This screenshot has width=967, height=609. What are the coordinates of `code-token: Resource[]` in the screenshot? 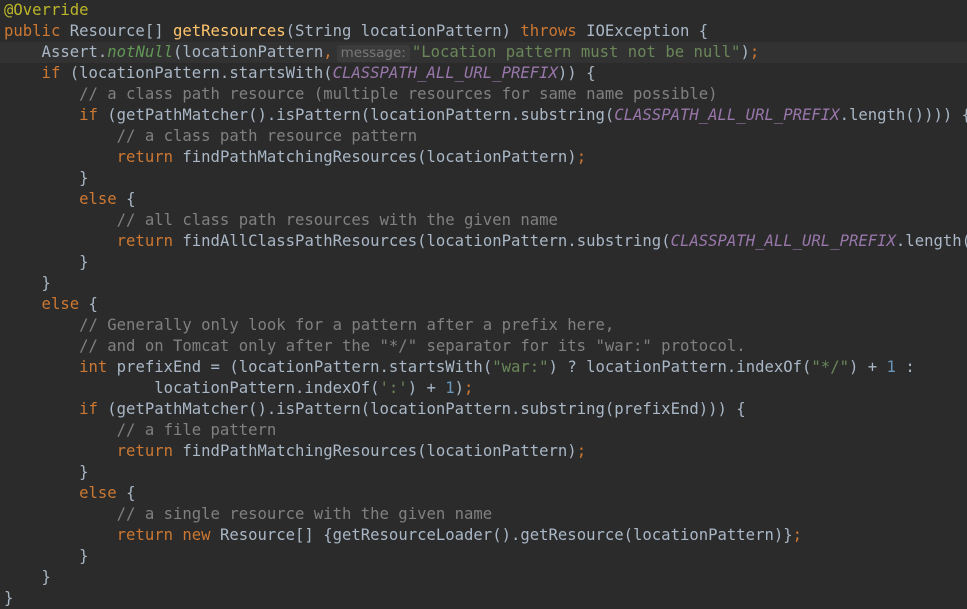 It's located at (121, 31).